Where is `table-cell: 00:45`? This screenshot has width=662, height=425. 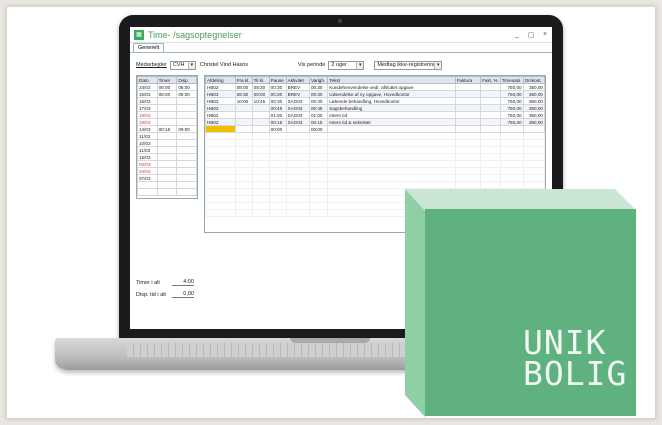
table-cell: 00:45 is located at coordinates (277, 108).